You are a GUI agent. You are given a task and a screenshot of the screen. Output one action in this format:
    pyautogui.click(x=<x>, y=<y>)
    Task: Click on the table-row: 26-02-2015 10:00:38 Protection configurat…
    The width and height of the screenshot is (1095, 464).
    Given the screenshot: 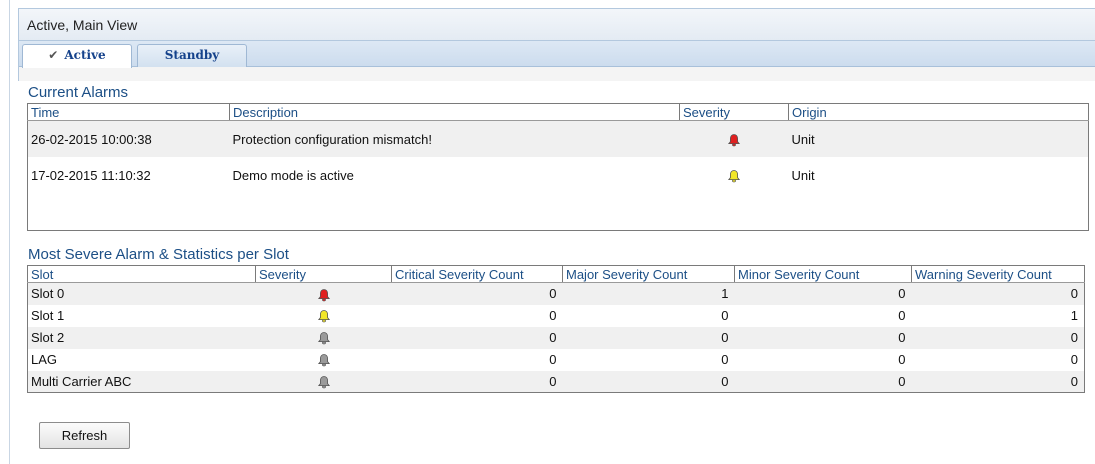 What is the action you would take?
    pyautogui.click(x=558, y=139)
    